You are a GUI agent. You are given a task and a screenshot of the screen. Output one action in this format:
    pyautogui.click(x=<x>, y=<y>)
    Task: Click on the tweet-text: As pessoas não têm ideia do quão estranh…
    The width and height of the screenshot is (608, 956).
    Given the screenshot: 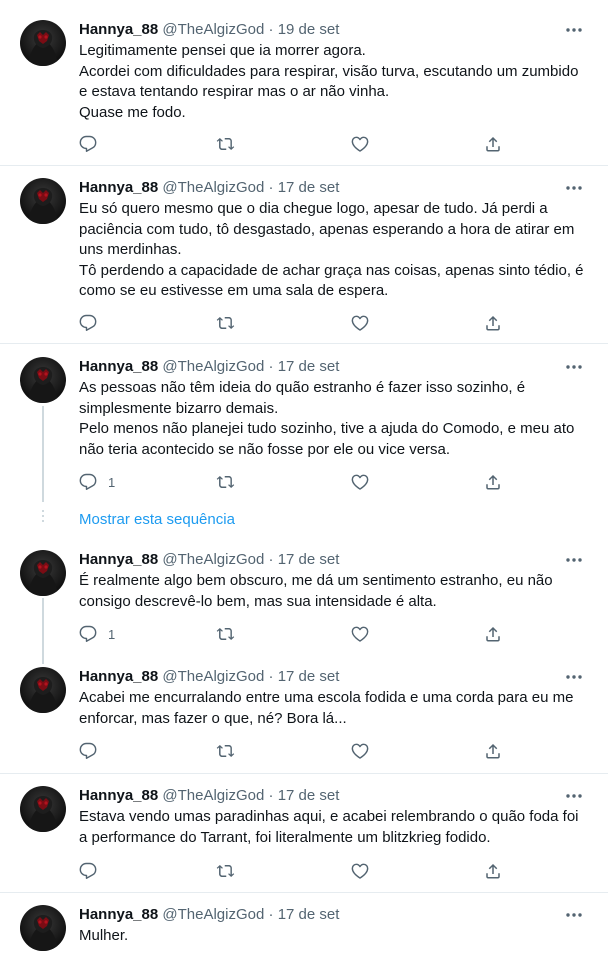 What is the action you would take?
    pyautogui.click(x=331, y=419)
    